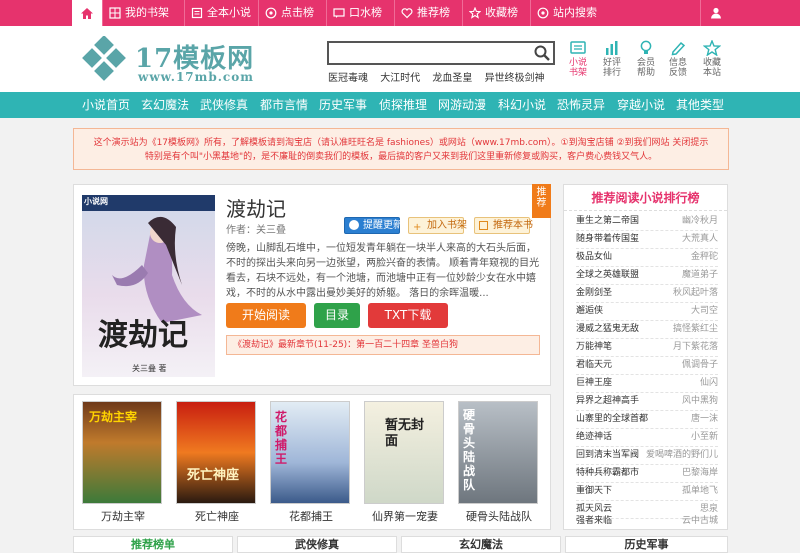 This screenshot has width=800, height=553. I want to click on nav-comment-rank: 口水榜, so click(360, 13).